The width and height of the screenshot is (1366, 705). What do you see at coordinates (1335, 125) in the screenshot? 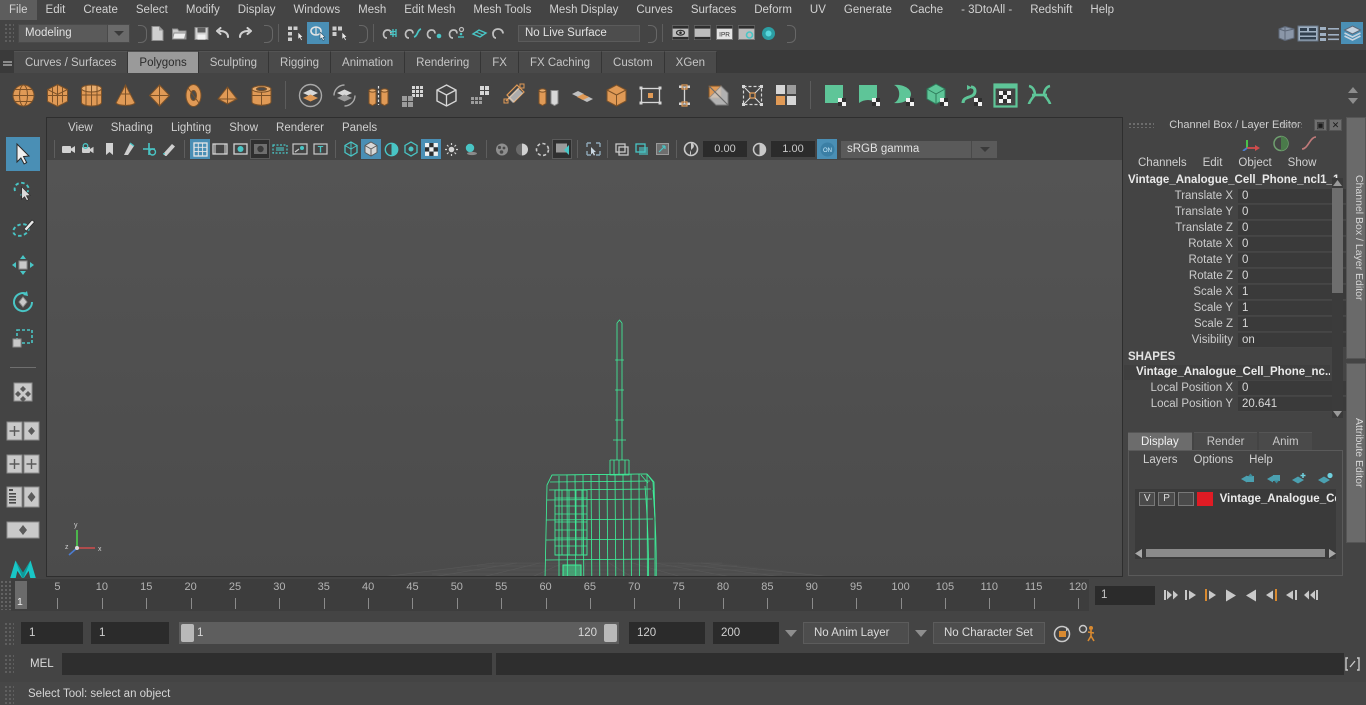
I see `close-panel-button: ✕` at bounding box center [1335, 125].